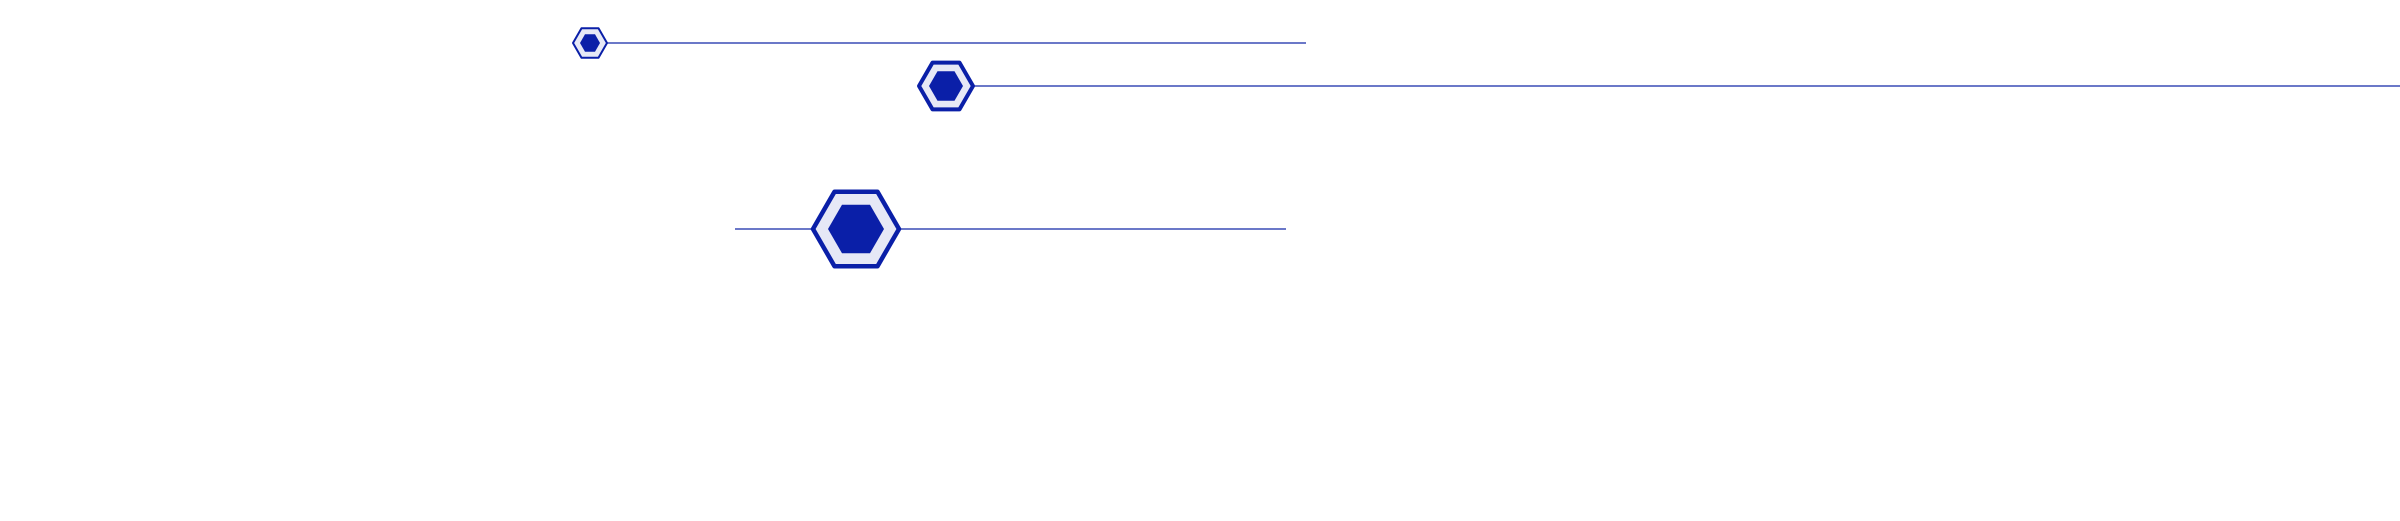  Describe the element at coordinates (590, 43) in the screenshot. I see `hexagon-marker-small` at that location.